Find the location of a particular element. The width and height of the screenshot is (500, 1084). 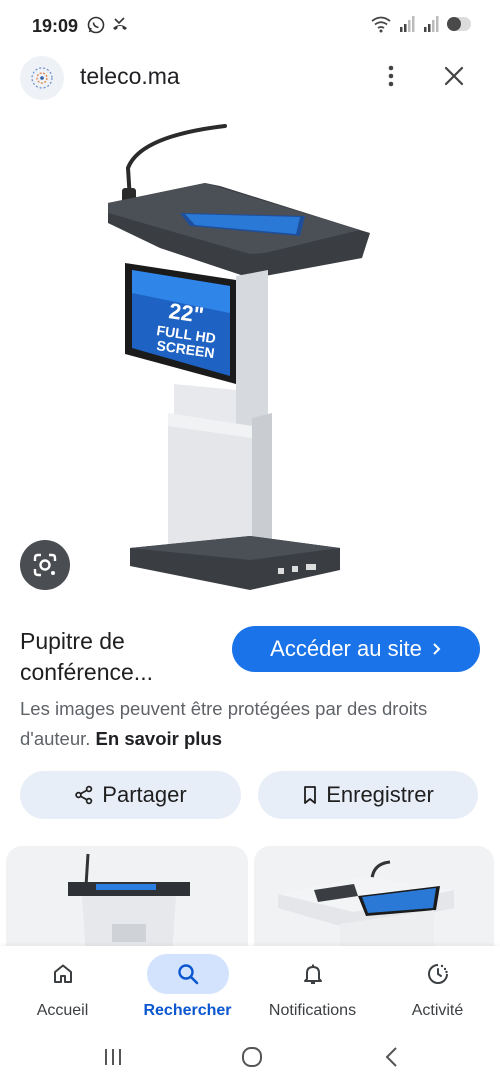

nav-item-search: Rechercher is located at coordinates (187, 988).